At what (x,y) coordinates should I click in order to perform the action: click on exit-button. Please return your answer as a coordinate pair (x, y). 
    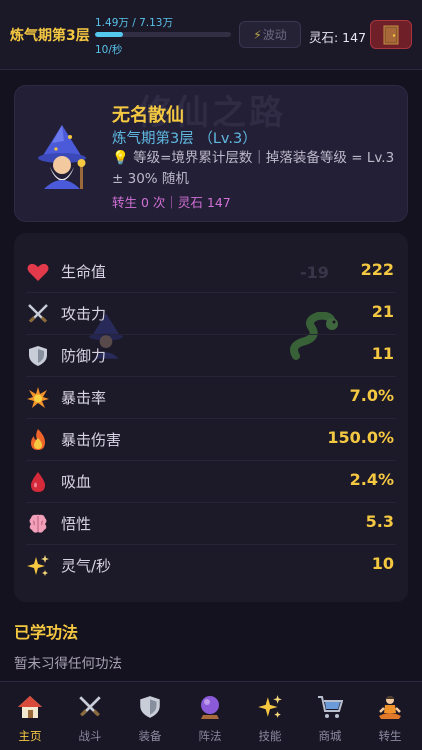
    Looking at the image, I should click on (391, 34).